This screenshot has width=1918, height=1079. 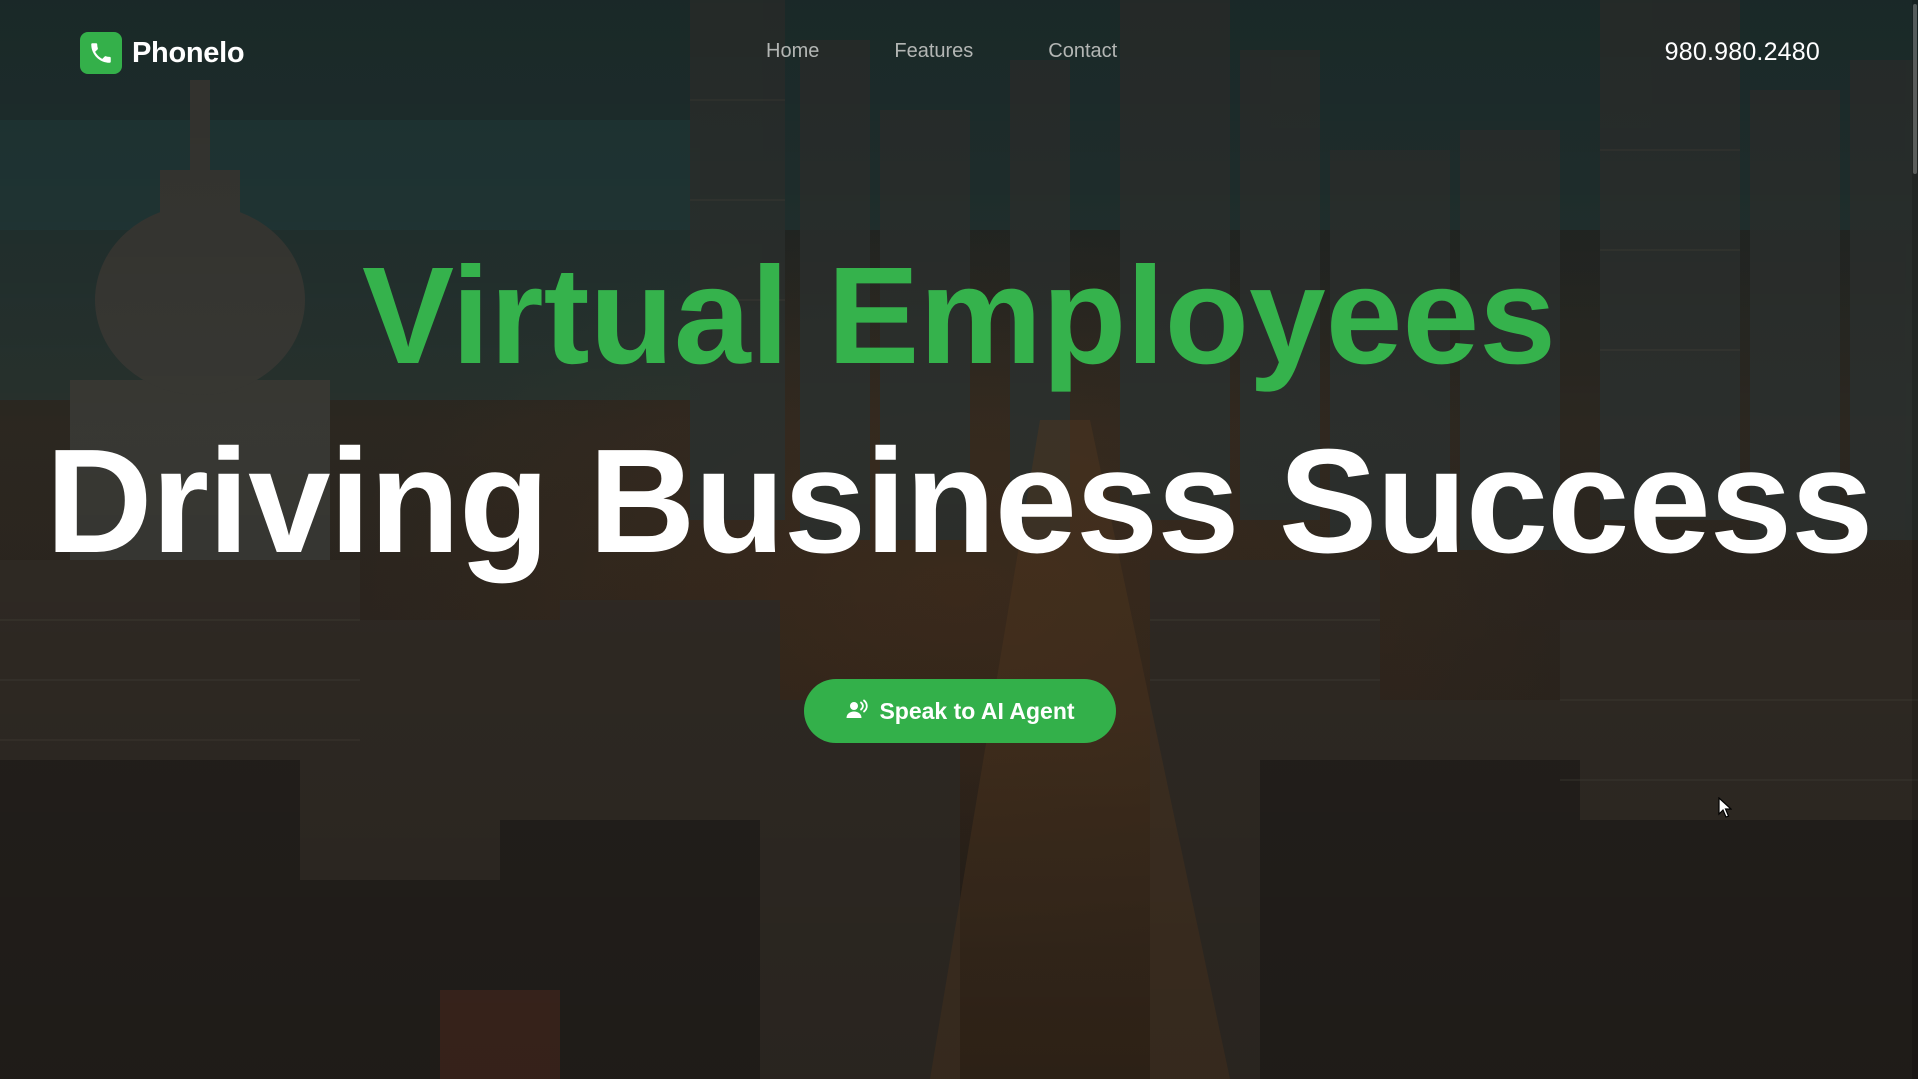 I want to click on nav-home-link: Home, so click(x=792, y=51).